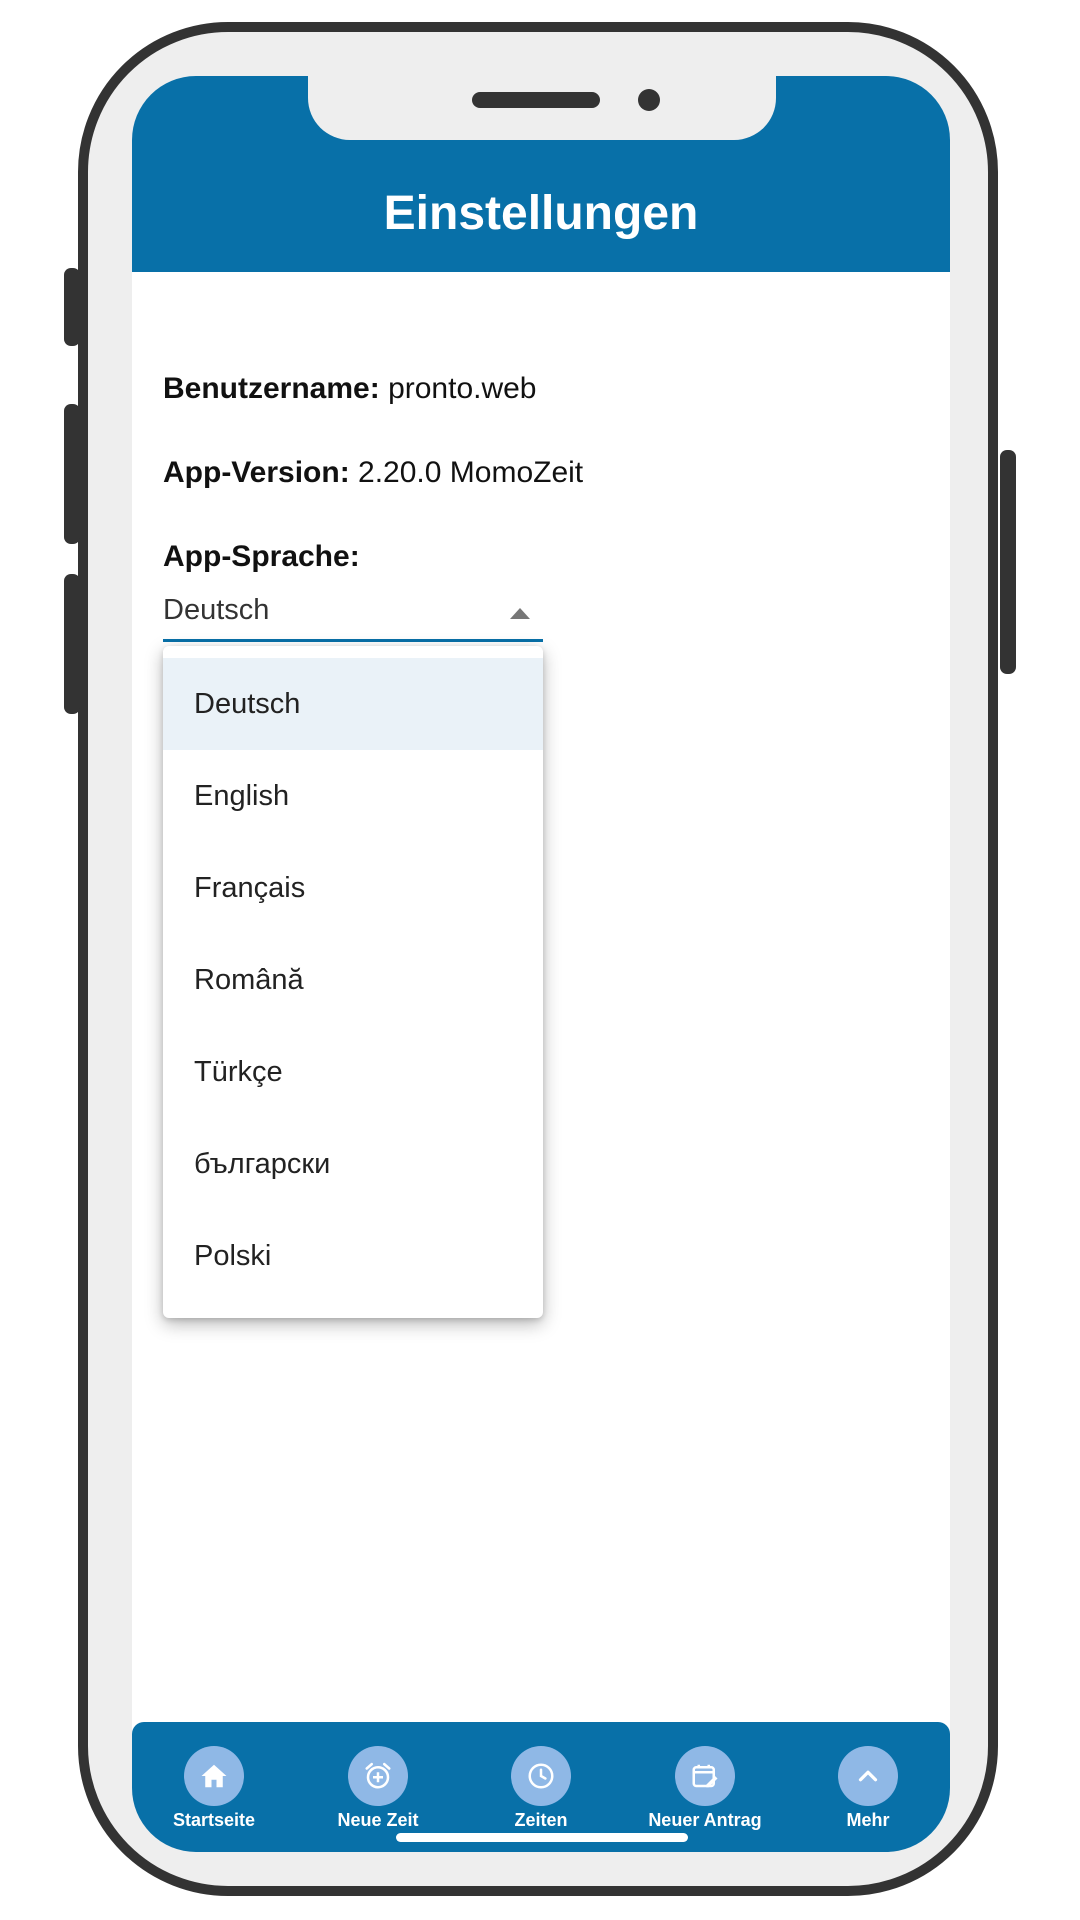 Image resolution: width=1080 pixels, height=1920 pixels. I want to click on language-option-francais: Français, so click(353, 888).